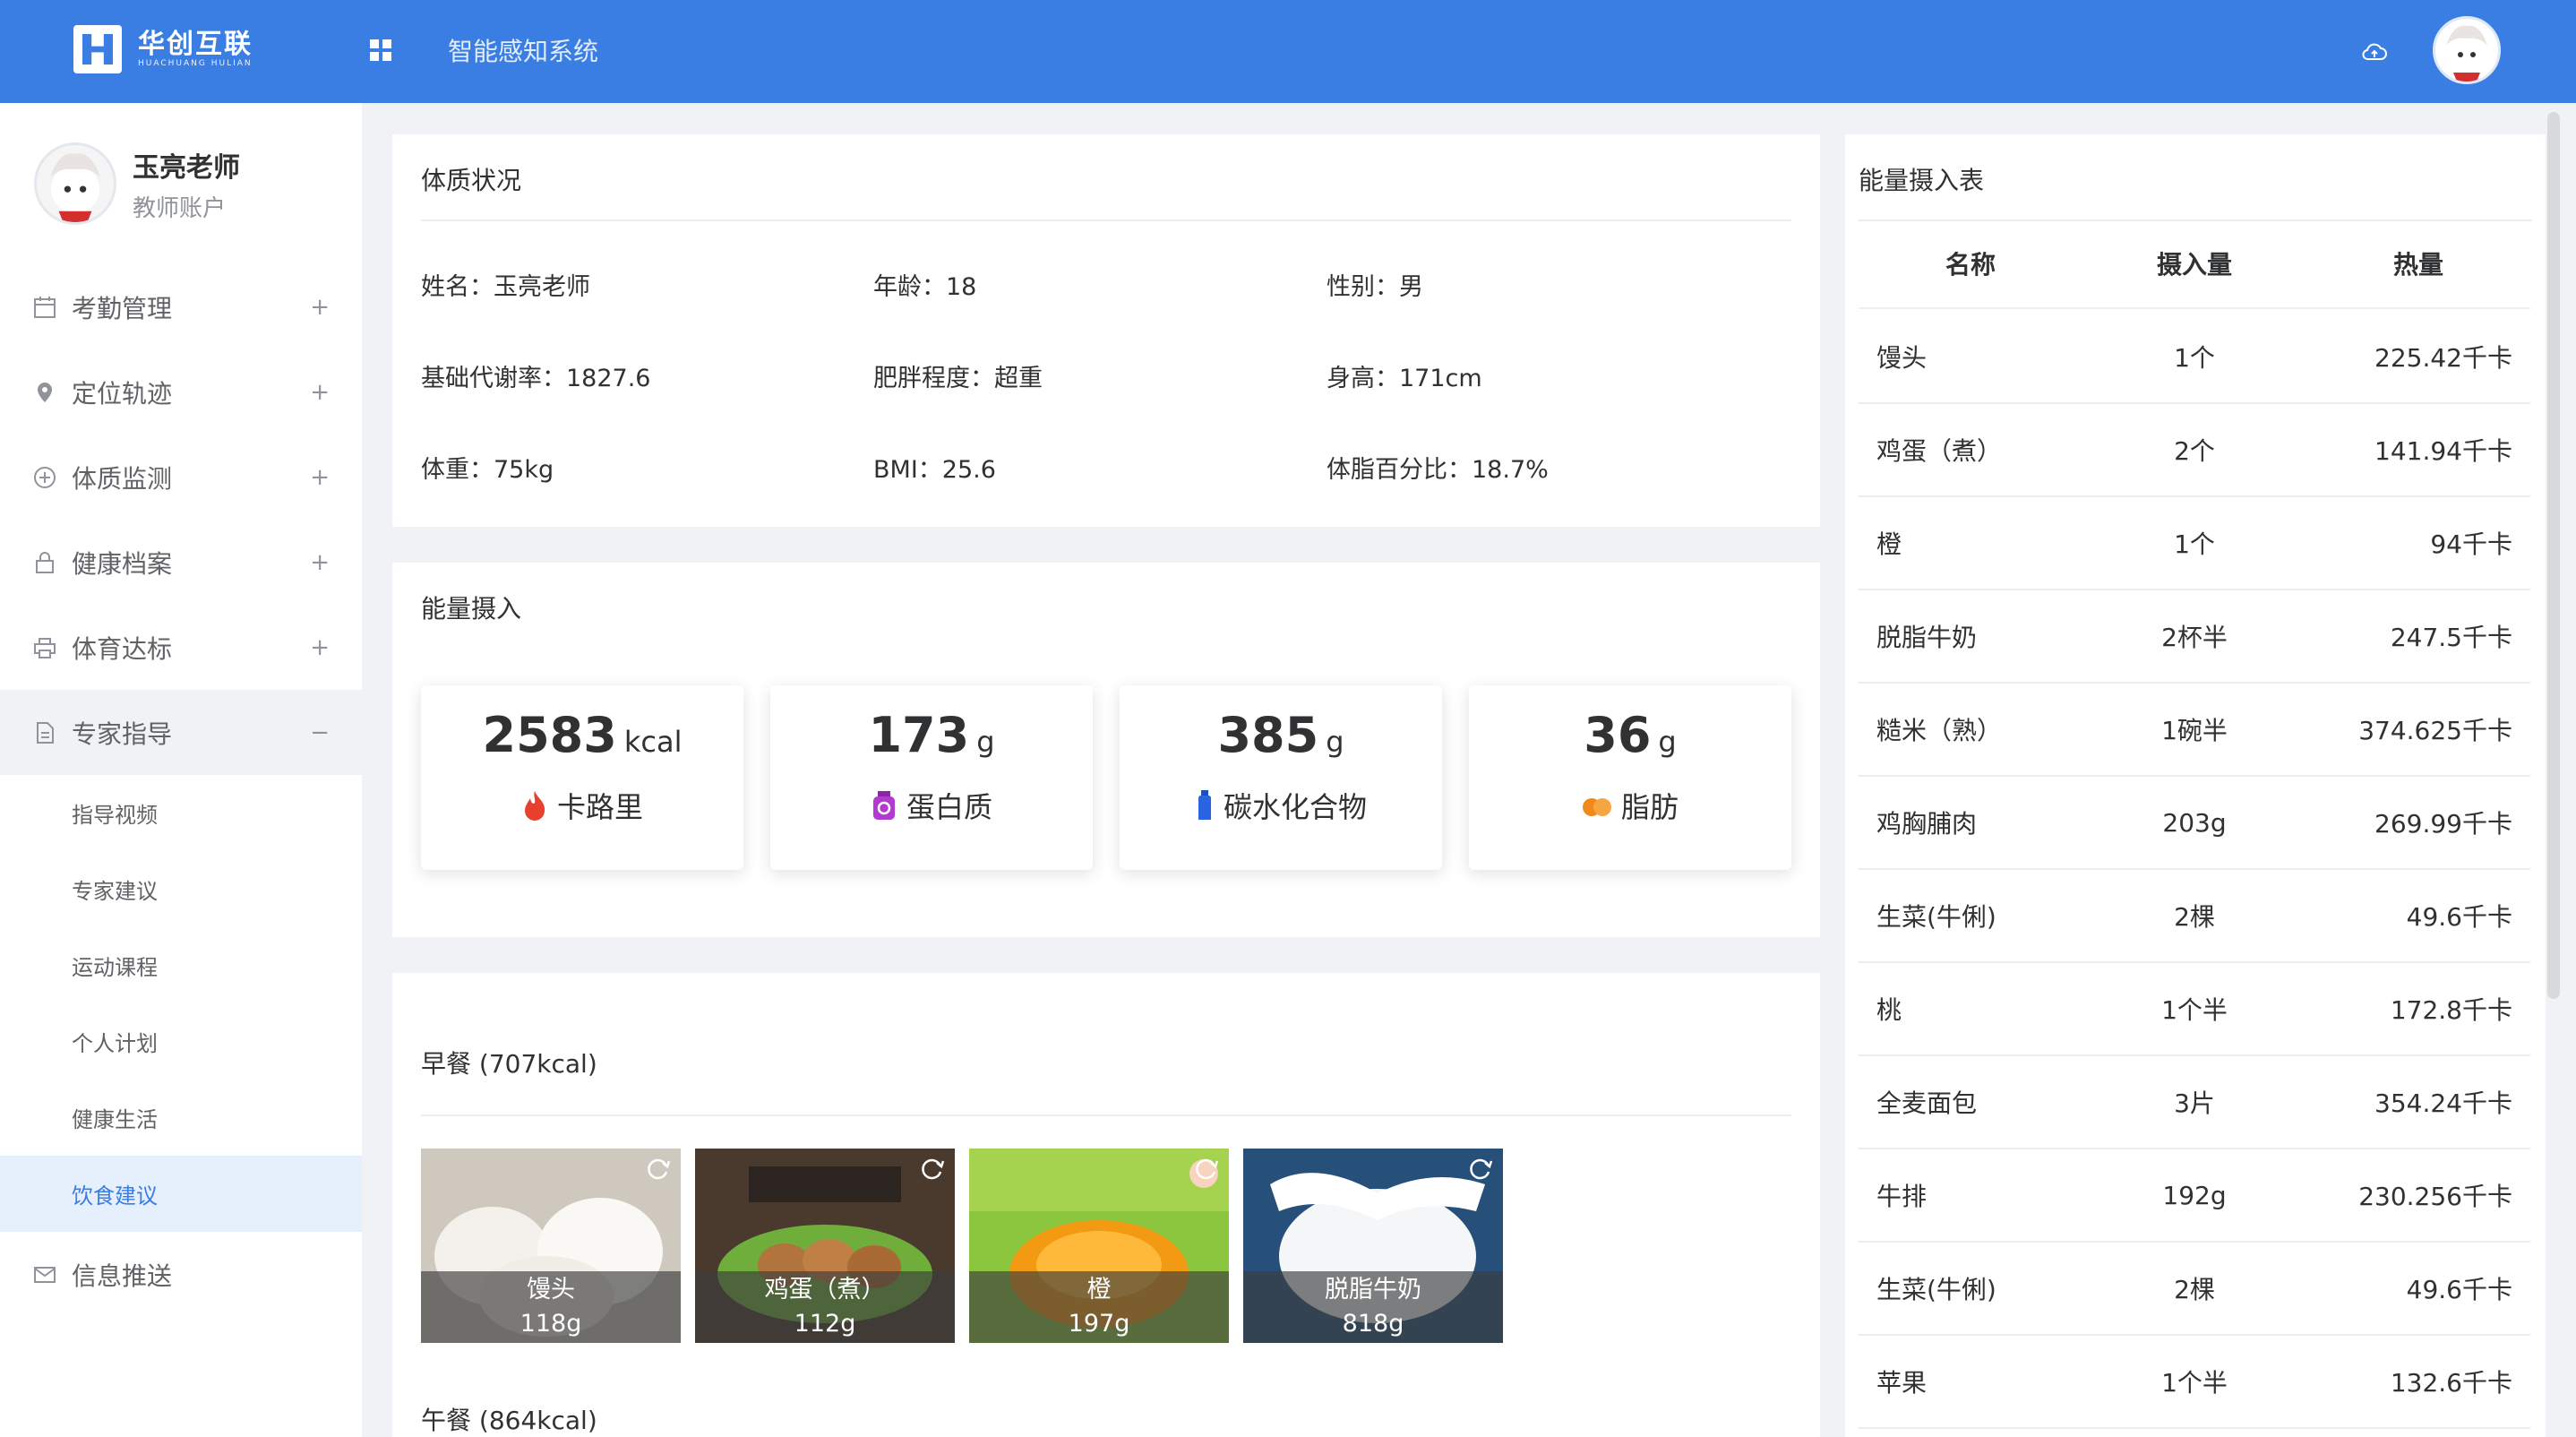 This screenshot has width=2576, height=1437. Describe the element at coordinates (1667, 742) in the screenshot. I see `stat-unit: g` at that location.